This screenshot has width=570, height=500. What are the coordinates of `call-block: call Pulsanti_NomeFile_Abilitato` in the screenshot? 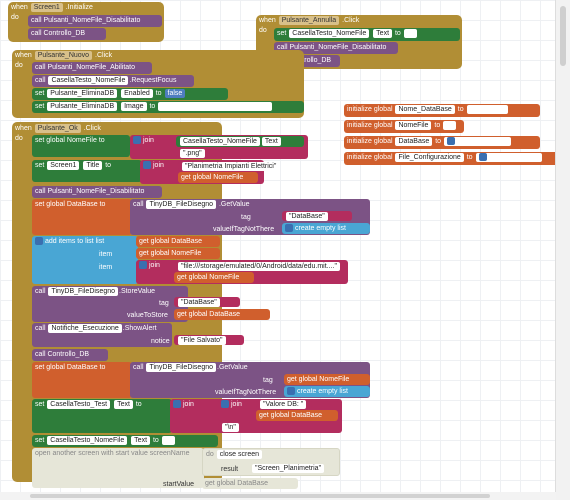 It's located at (92, 68).